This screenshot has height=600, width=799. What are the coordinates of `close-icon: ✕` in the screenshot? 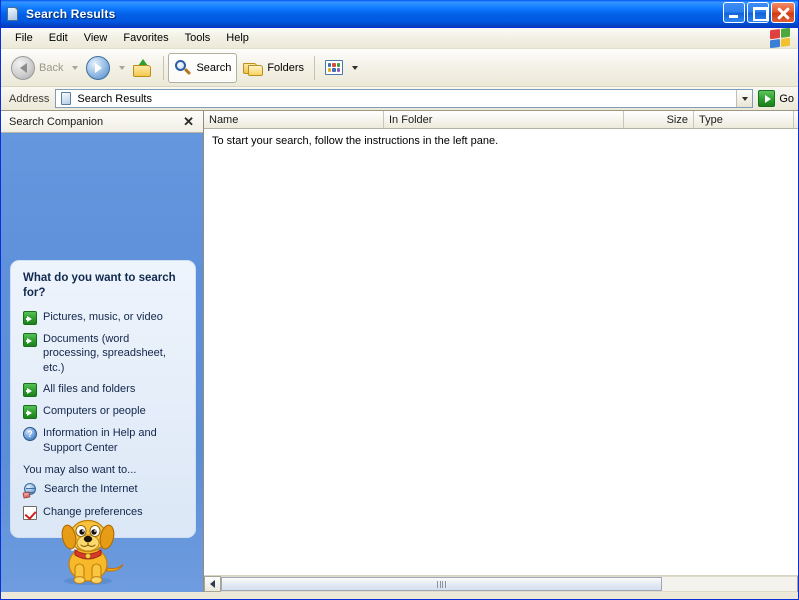 It's located at (188, 121).